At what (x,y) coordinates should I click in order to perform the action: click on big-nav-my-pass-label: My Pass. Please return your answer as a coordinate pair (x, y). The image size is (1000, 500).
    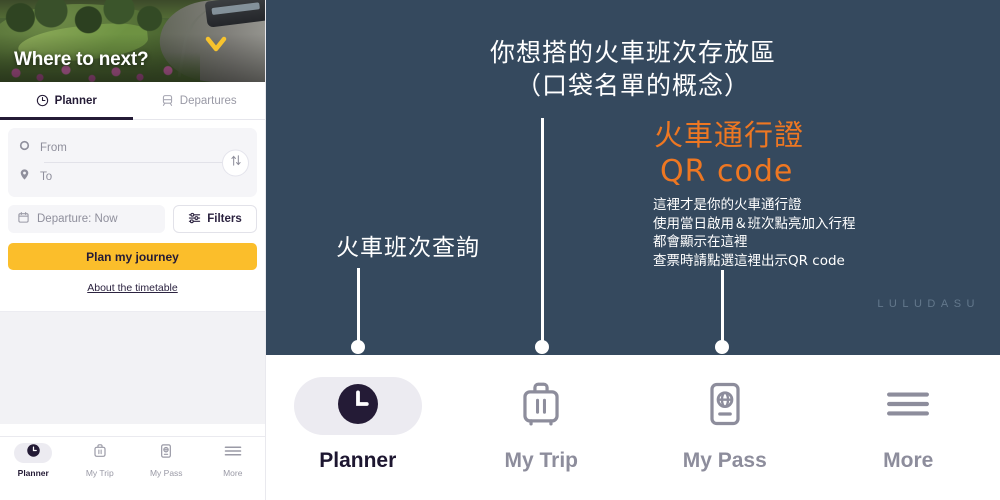
    Looking at the image, I should click on (724, 460).